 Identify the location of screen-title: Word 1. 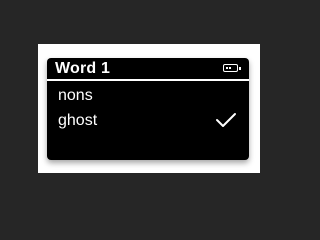
(83, 68).